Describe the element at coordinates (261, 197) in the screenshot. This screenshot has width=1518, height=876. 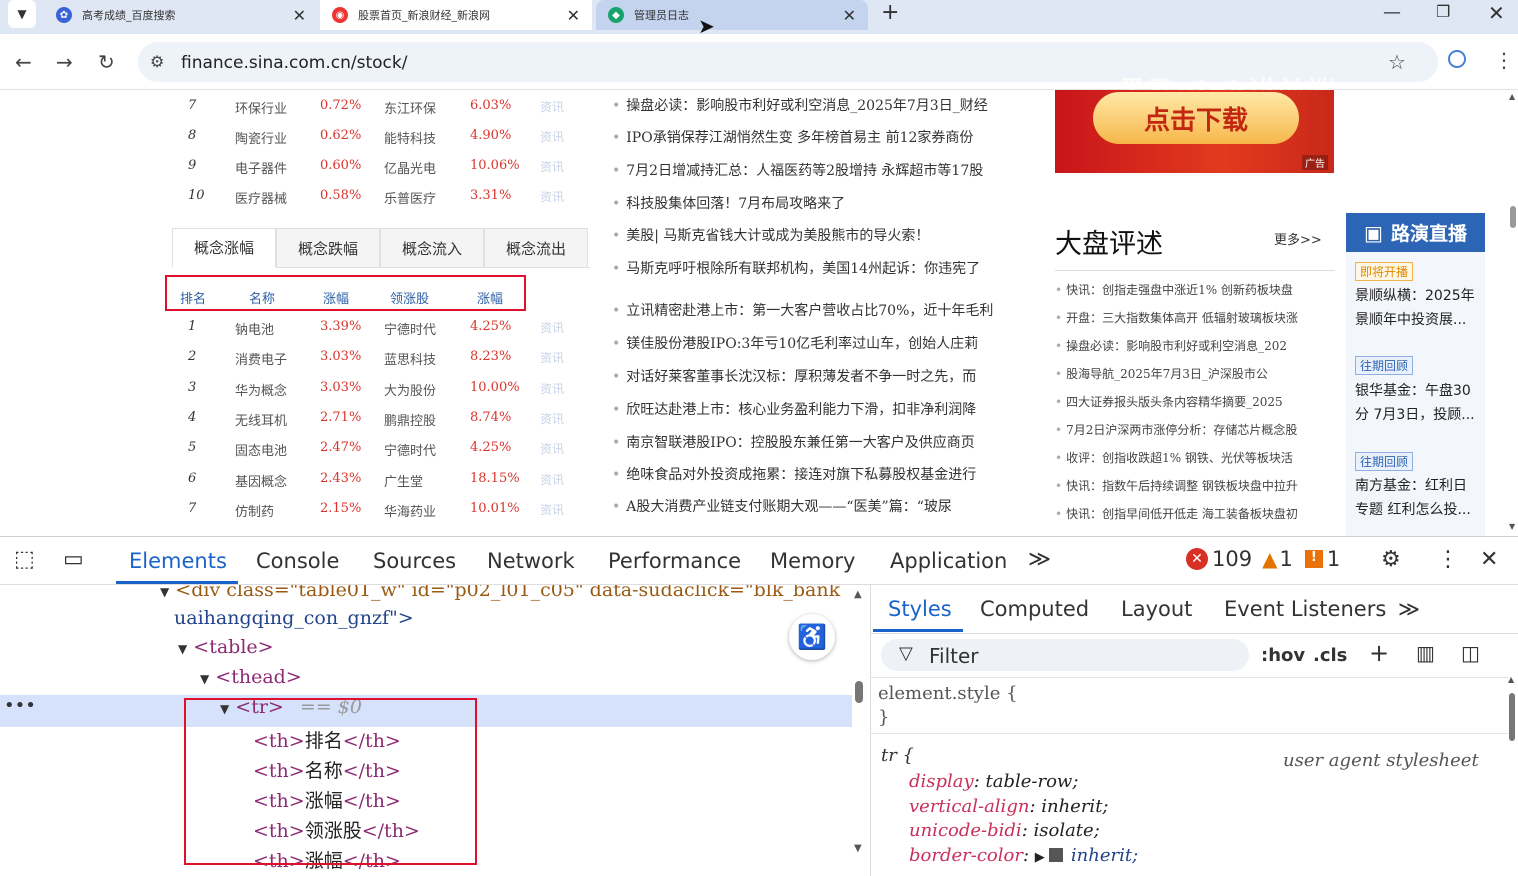
I see `cell-name: 医疗器械` at that location.